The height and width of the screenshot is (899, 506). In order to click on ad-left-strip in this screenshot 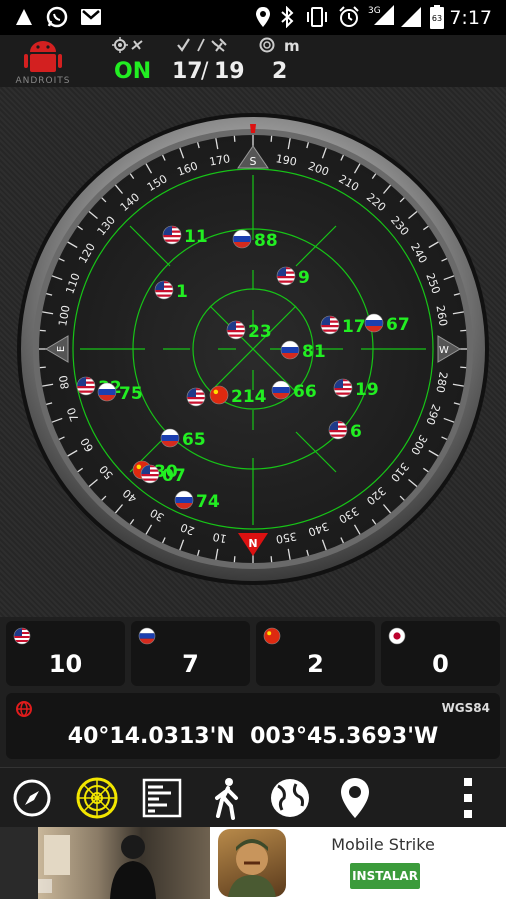, I will do `click(19, 863)`.